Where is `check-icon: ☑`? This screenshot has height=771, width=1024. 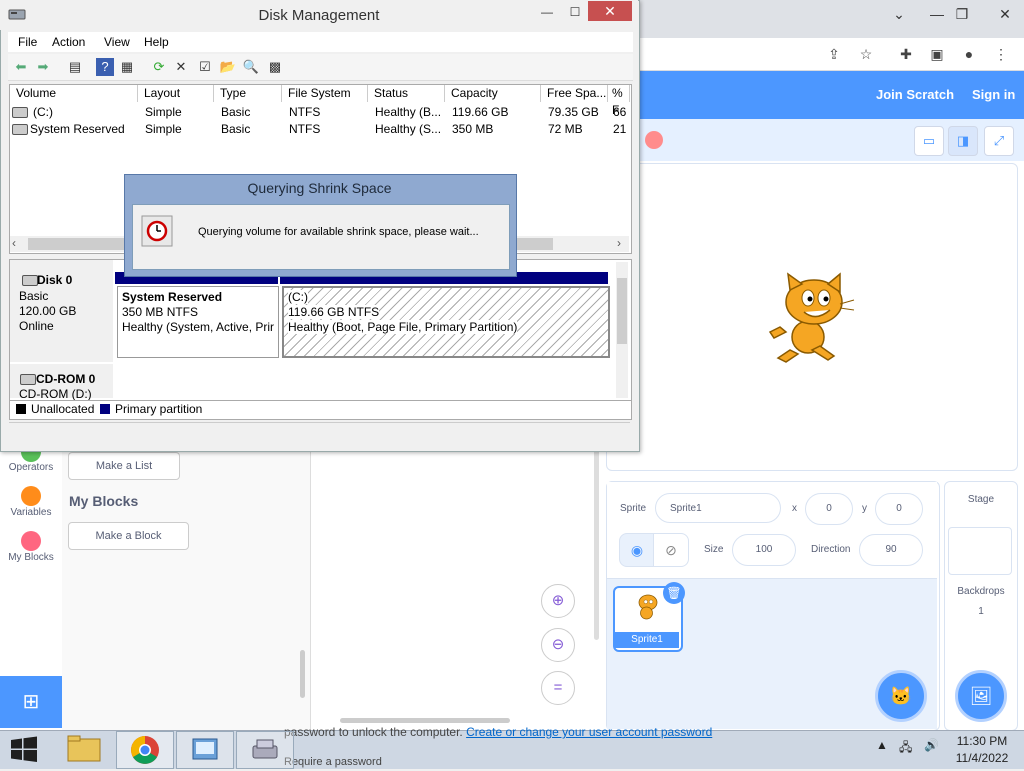 check-icon: ☑ is located at coordinates (205, 67).